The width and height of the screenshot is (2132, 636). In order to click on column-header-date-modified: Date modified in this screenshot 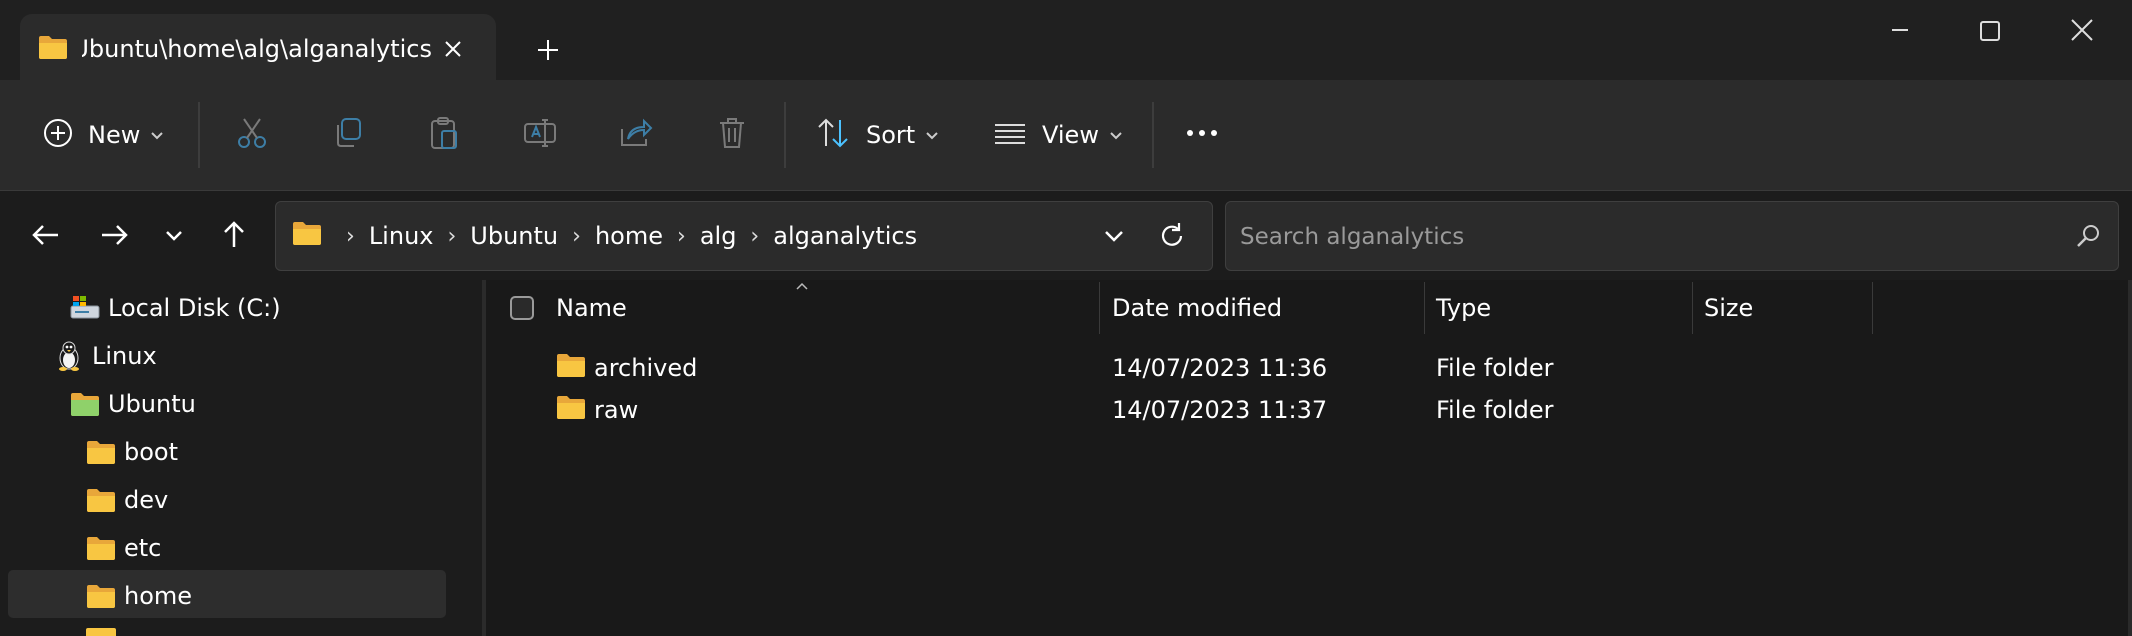, I will do `click(1197, 308)`.